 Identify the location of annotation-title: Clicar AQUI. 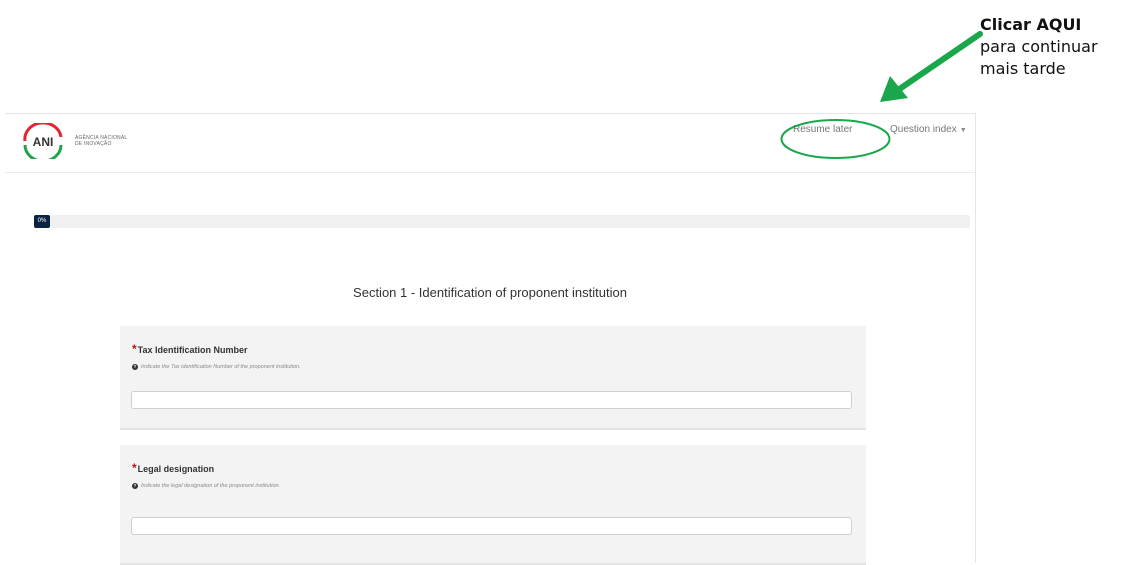
(1031, 24).